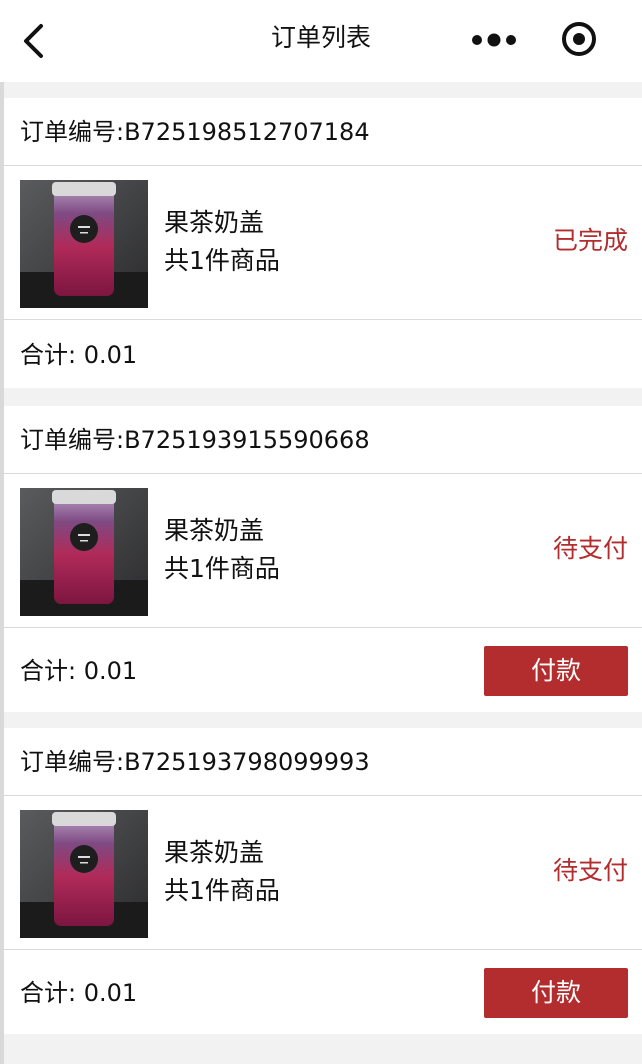  I want to click on order-number: 订单编号:B725193915590668, so click(323, 440).